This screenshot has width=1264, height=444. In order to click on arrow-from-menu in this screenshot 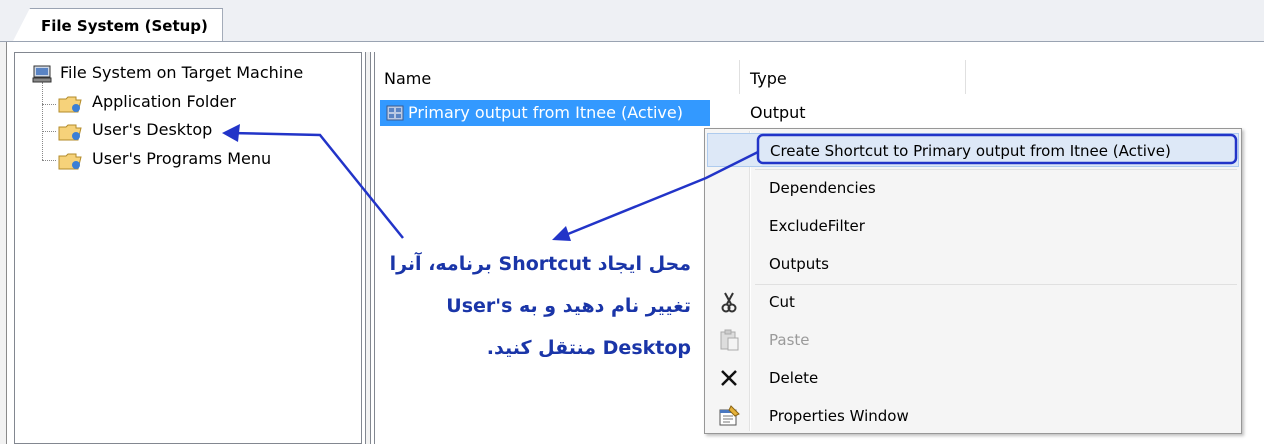, I will do `click(660, 194)`.